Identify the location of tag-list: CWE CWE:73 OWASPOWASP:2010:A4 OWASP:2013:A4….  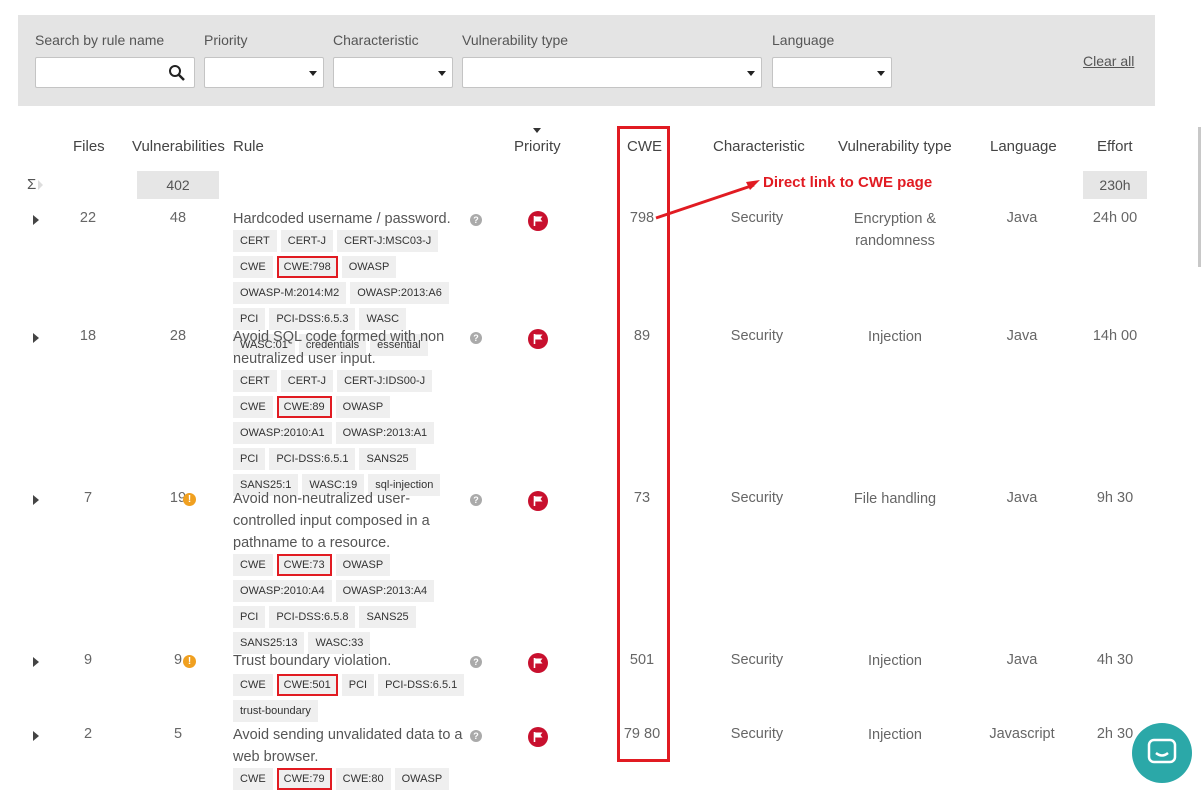
(353, 606).